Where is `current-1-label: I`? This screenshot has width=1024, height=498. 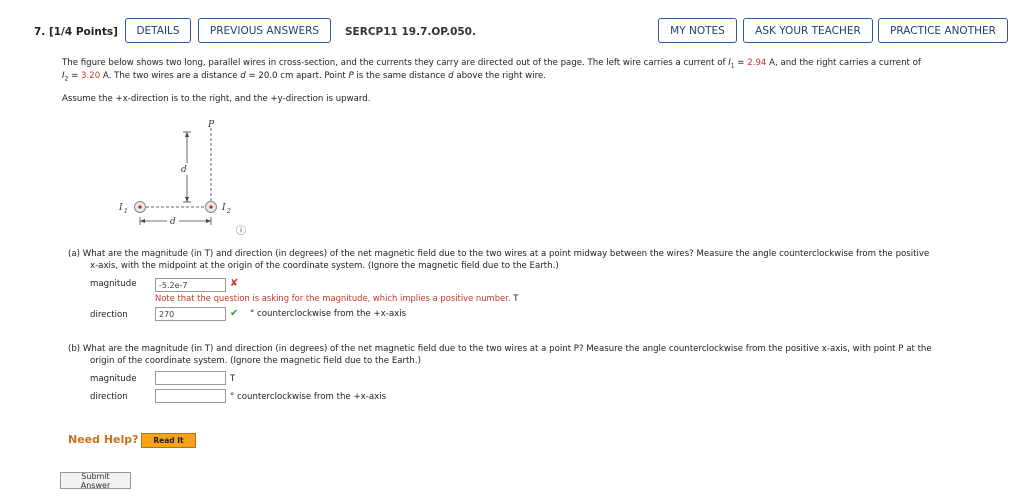
current-1-label: I is located at coordinates (120, 208).